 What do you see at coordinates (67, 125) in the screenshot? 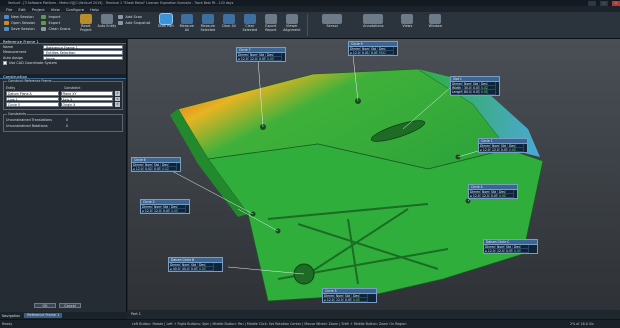
I see `unconstrained-rotations-value: 0` at bounding box center [67, 125].